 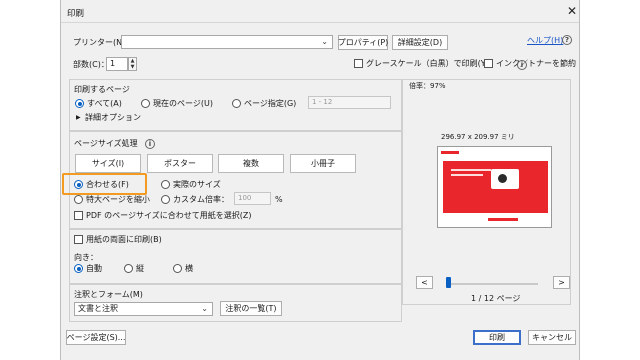 I want to click on prev-page-button: <, so click(x=424, y=282).